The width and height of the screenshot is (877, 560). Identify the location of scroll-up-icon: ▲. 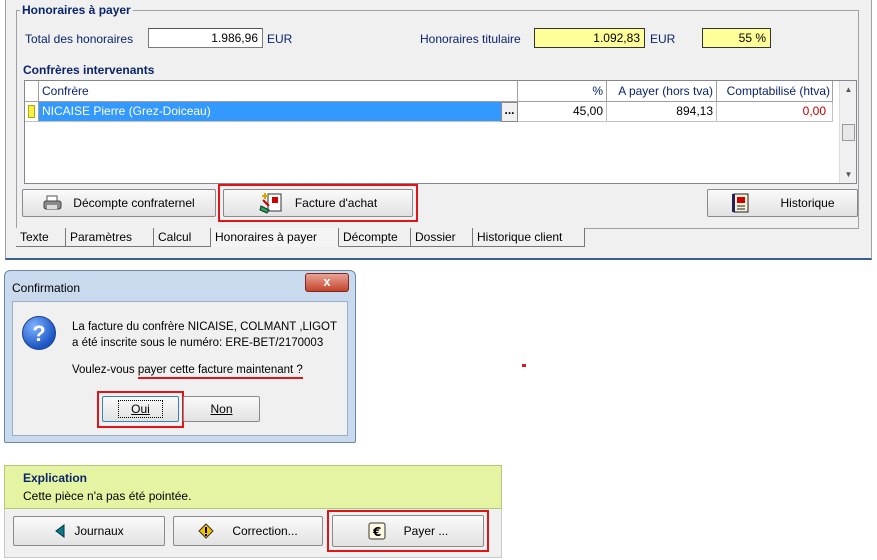
(848, 89).